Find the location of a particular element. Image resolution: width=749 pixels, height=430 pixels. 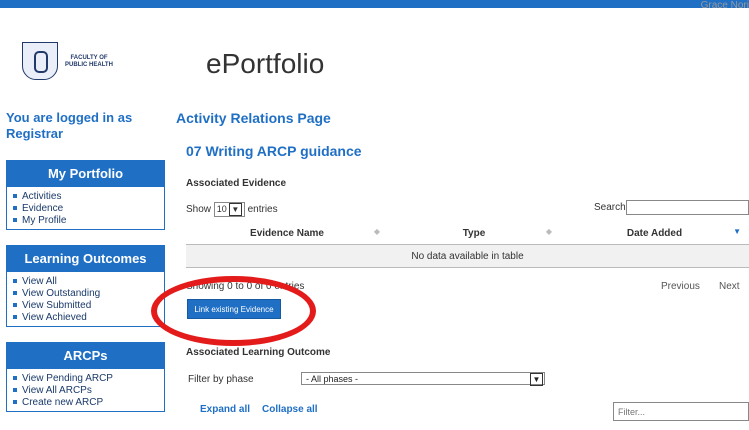

sidebar-item-view-pending-arcp: View Pending ARCP is located at coordinates (88, 379).